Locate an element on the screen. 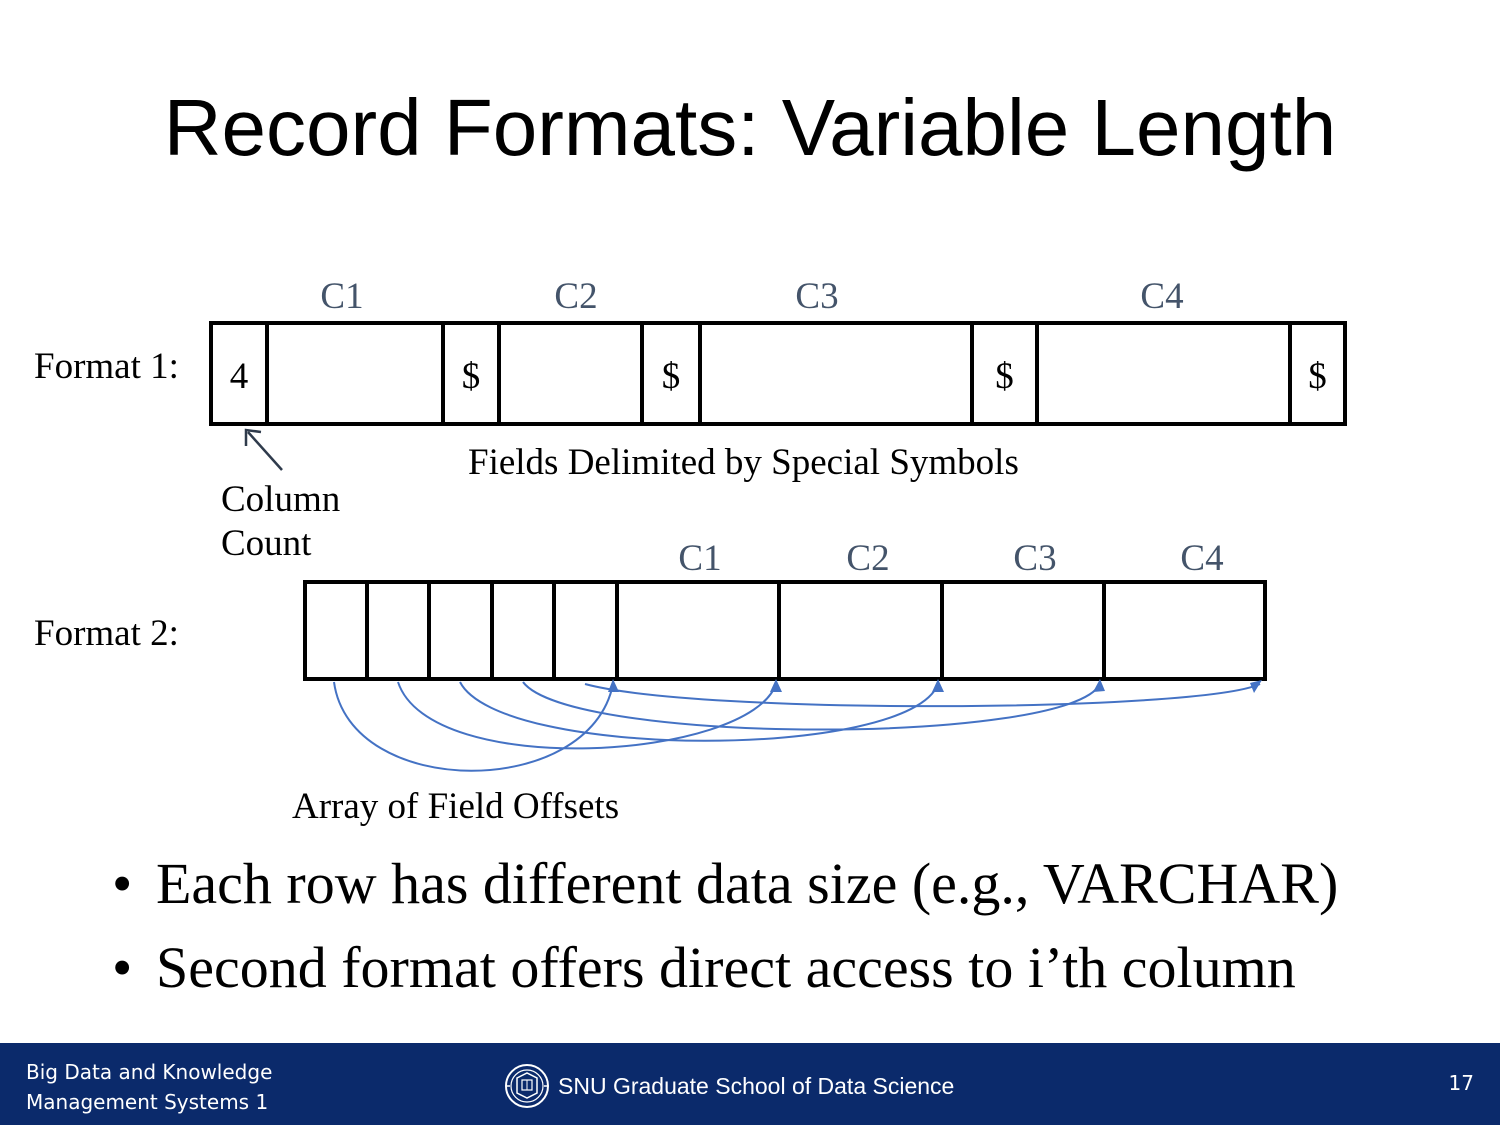 This screenshot has height=1125, width=1500. arrowhead is located at coordinates (1256, 686).